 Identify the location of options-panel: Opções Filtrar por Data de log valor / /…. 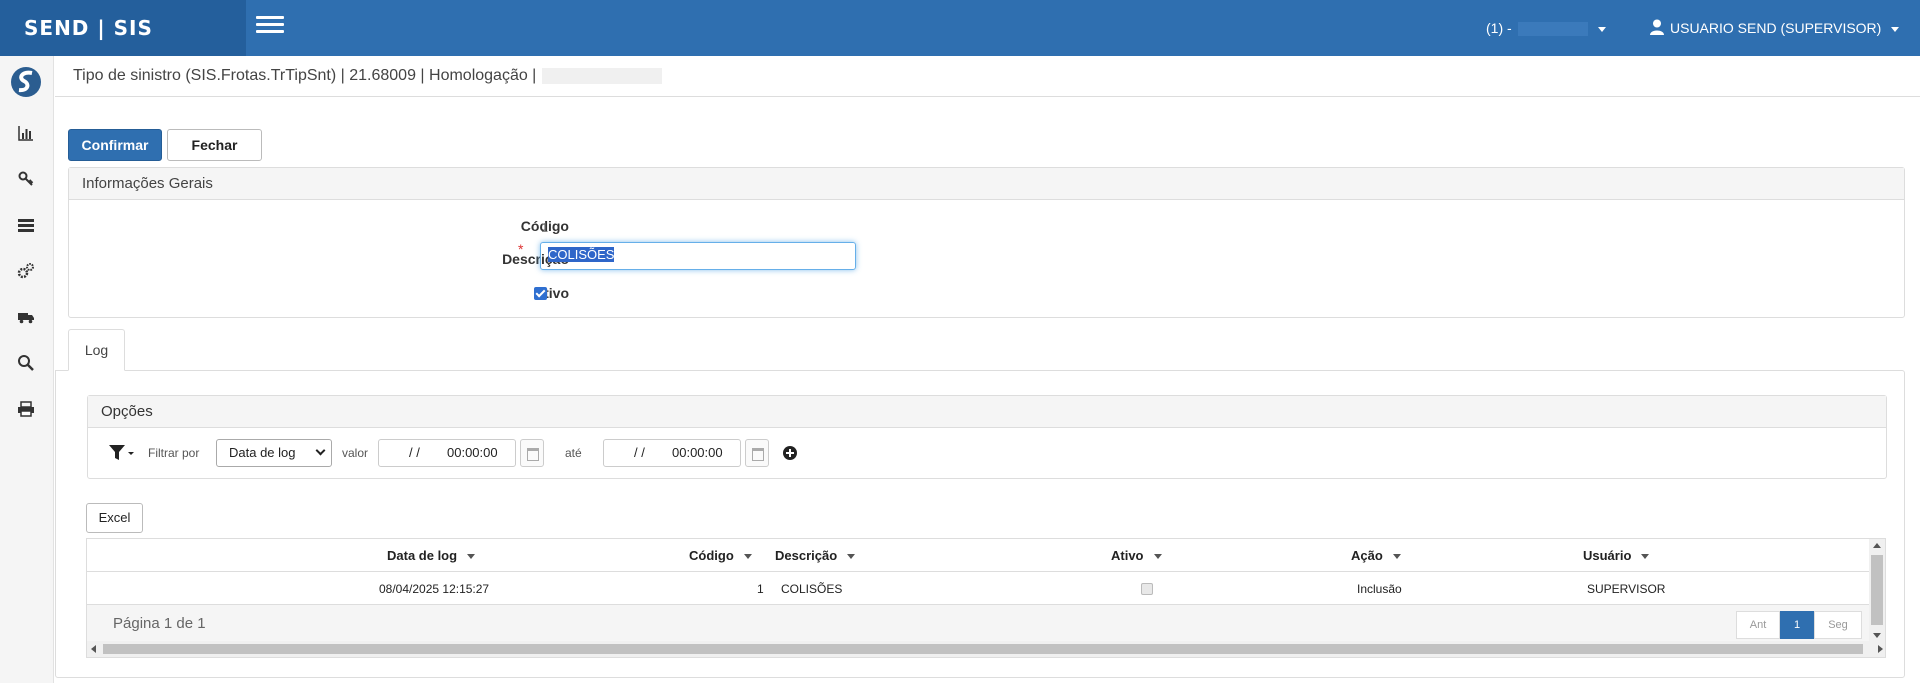
(987, 437).